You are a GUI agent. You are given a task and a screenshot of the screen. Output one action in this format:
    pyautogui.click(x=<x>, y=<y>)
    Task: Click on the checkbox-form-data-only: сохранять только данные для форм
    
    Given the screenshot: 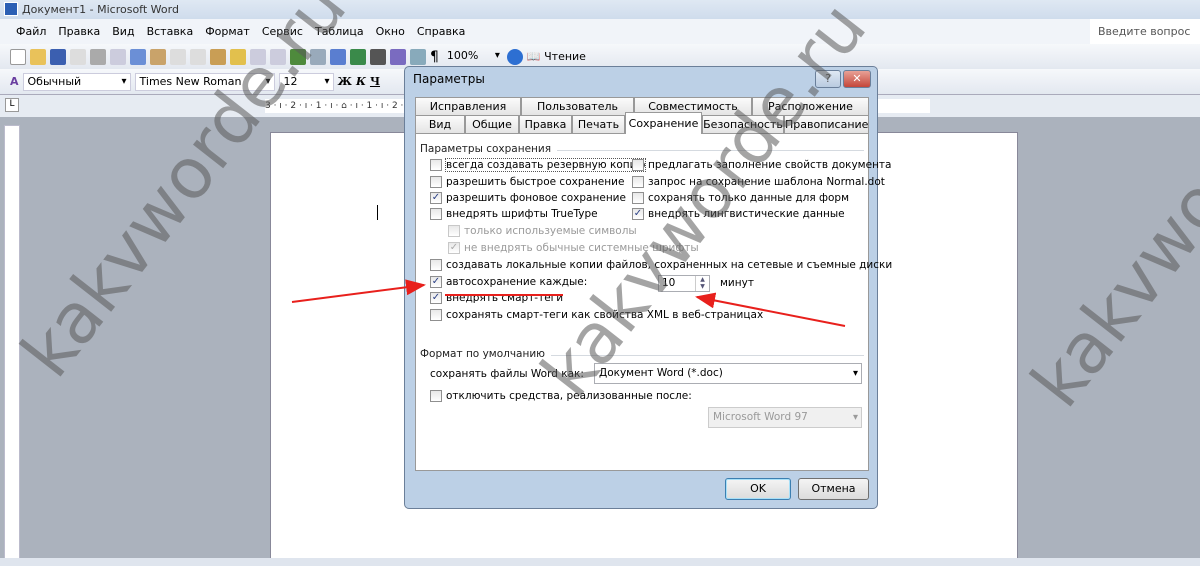 What is the action you would take?
    pyautogui.click(x=740, y=198)
    